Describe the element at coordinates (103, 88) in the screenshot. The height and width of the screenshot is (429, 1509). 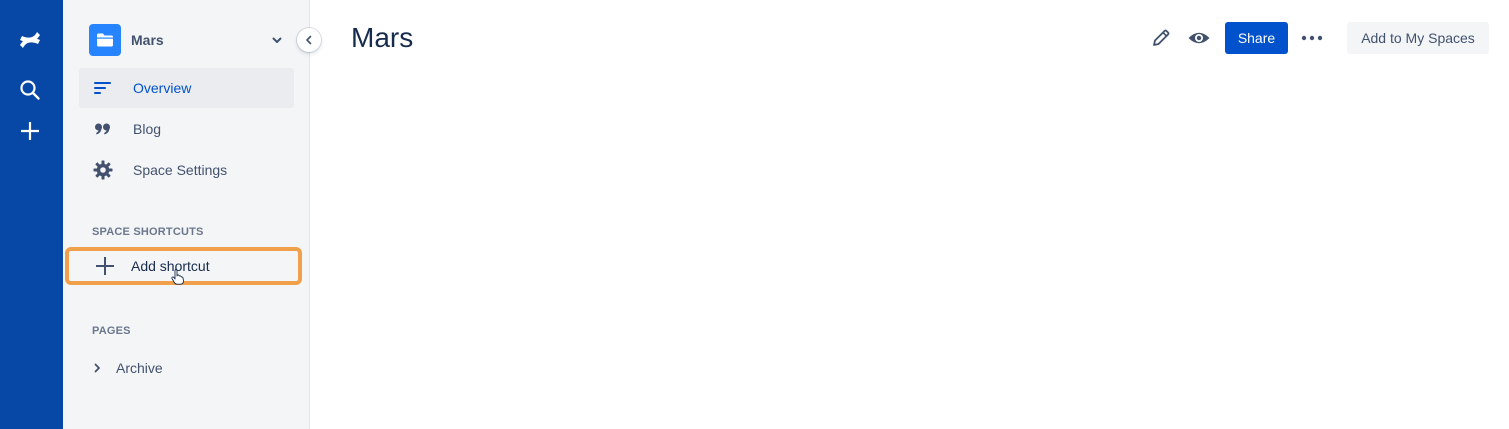
I see `overview-lines-icon` at that location.